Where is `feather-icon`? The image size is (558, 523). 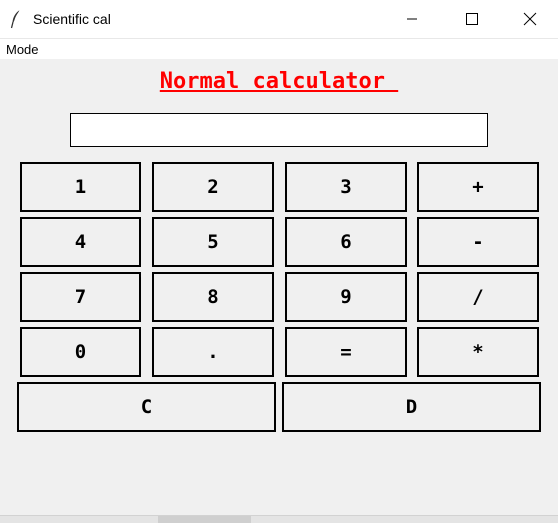
feather-icon is located at coordinates (16, 19).